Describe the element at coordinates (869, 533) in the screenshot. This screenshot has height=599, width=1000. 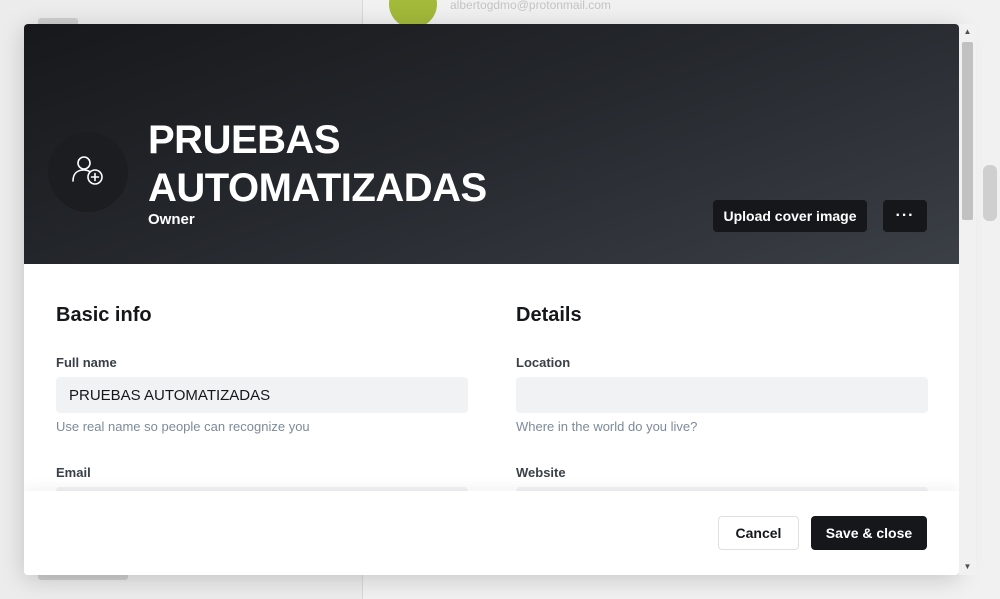
I see `save-and-close-button: Save & close` at that location.